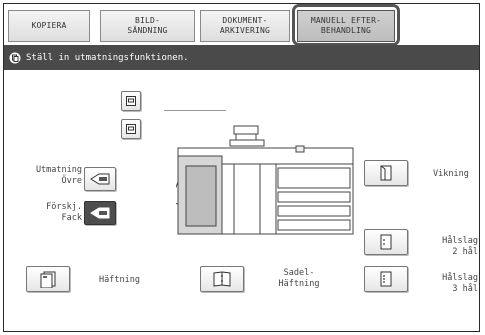 The height and width of the screenshot is (335, 485). I want to click on punch-3-hole-icon, so click(386, 279).